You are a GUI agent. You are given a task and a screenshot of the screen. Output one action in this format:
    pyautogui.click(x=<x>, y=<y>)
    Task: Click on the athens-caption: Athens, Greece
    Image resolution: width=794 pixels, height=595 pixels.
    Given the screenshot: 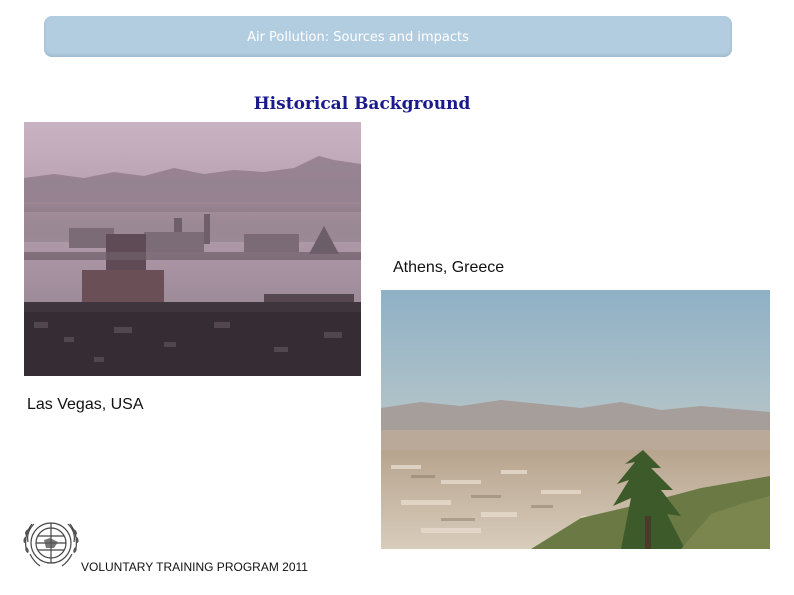 What is the action you would take?
    pyautogui.click(x=449, y=267)
    